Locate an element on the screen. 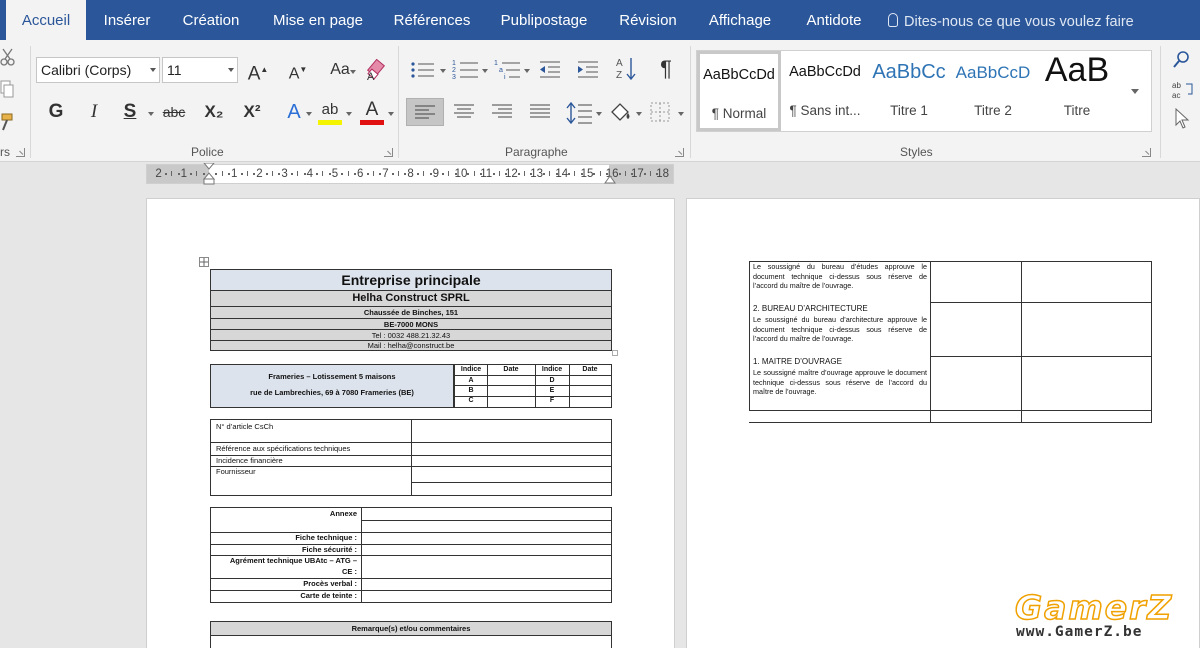 The width and height of the screenshot is (1200, 648). tab-accueil: Accueil is located at coordinates (46, 20).